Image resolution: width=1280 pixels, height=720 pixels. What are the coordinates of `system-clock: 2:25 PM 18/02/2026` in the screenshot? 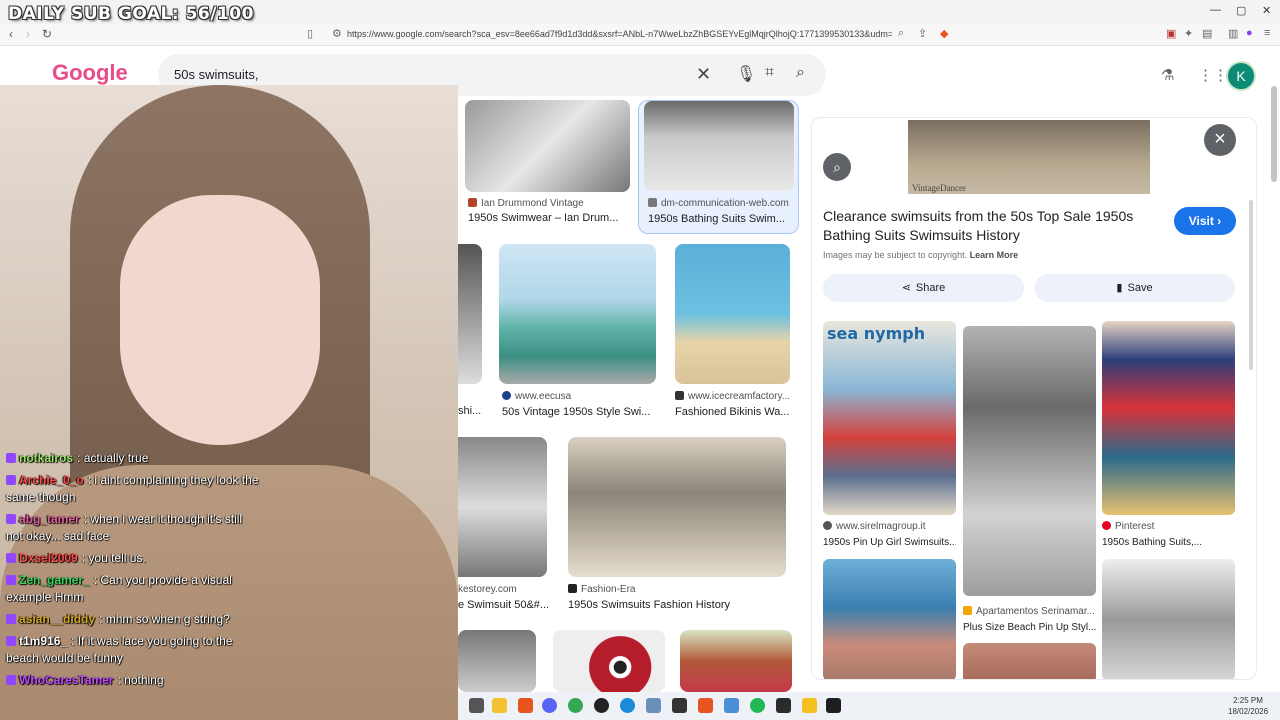 It's located at (1248, 706).